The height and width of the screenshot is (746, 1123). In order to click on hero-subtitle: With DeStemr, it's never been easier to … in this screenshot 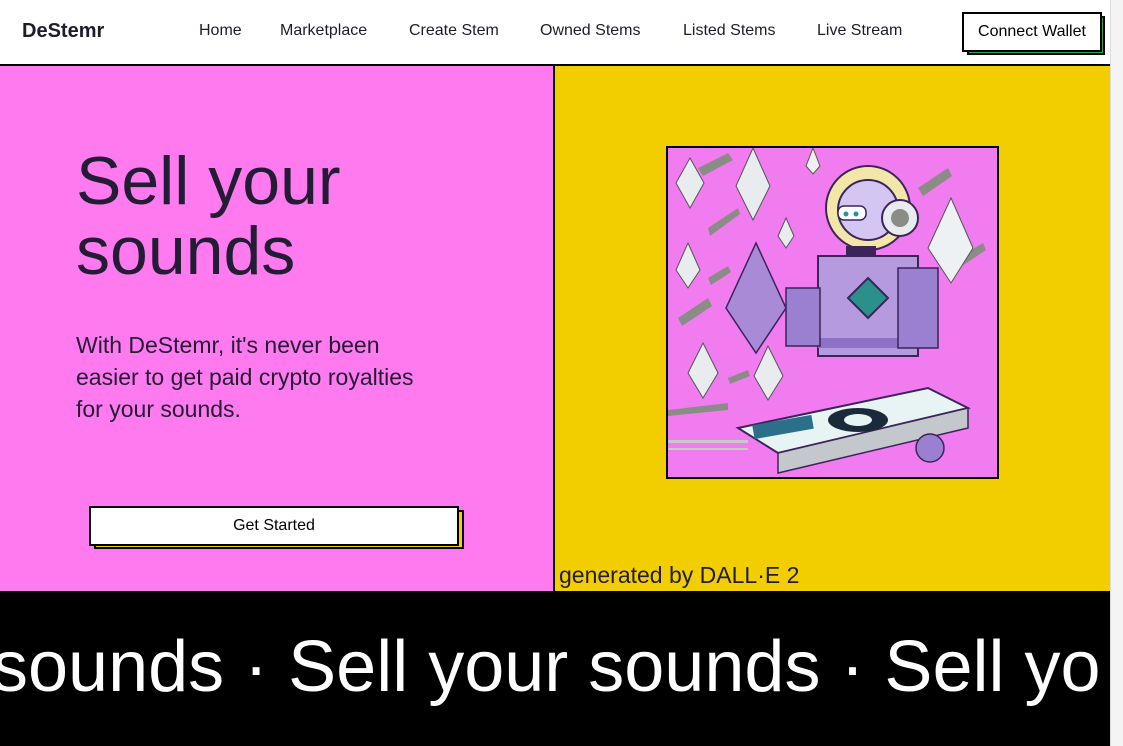, I will do `click(245, 377)`.